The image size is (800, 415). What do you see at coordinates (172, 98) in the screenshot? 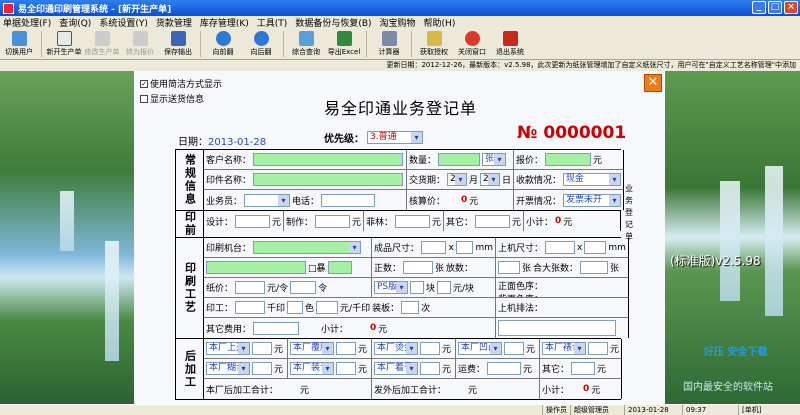
I see `show-delivery-checkbox: 显示送货信息` at bounding box center [172, 98].